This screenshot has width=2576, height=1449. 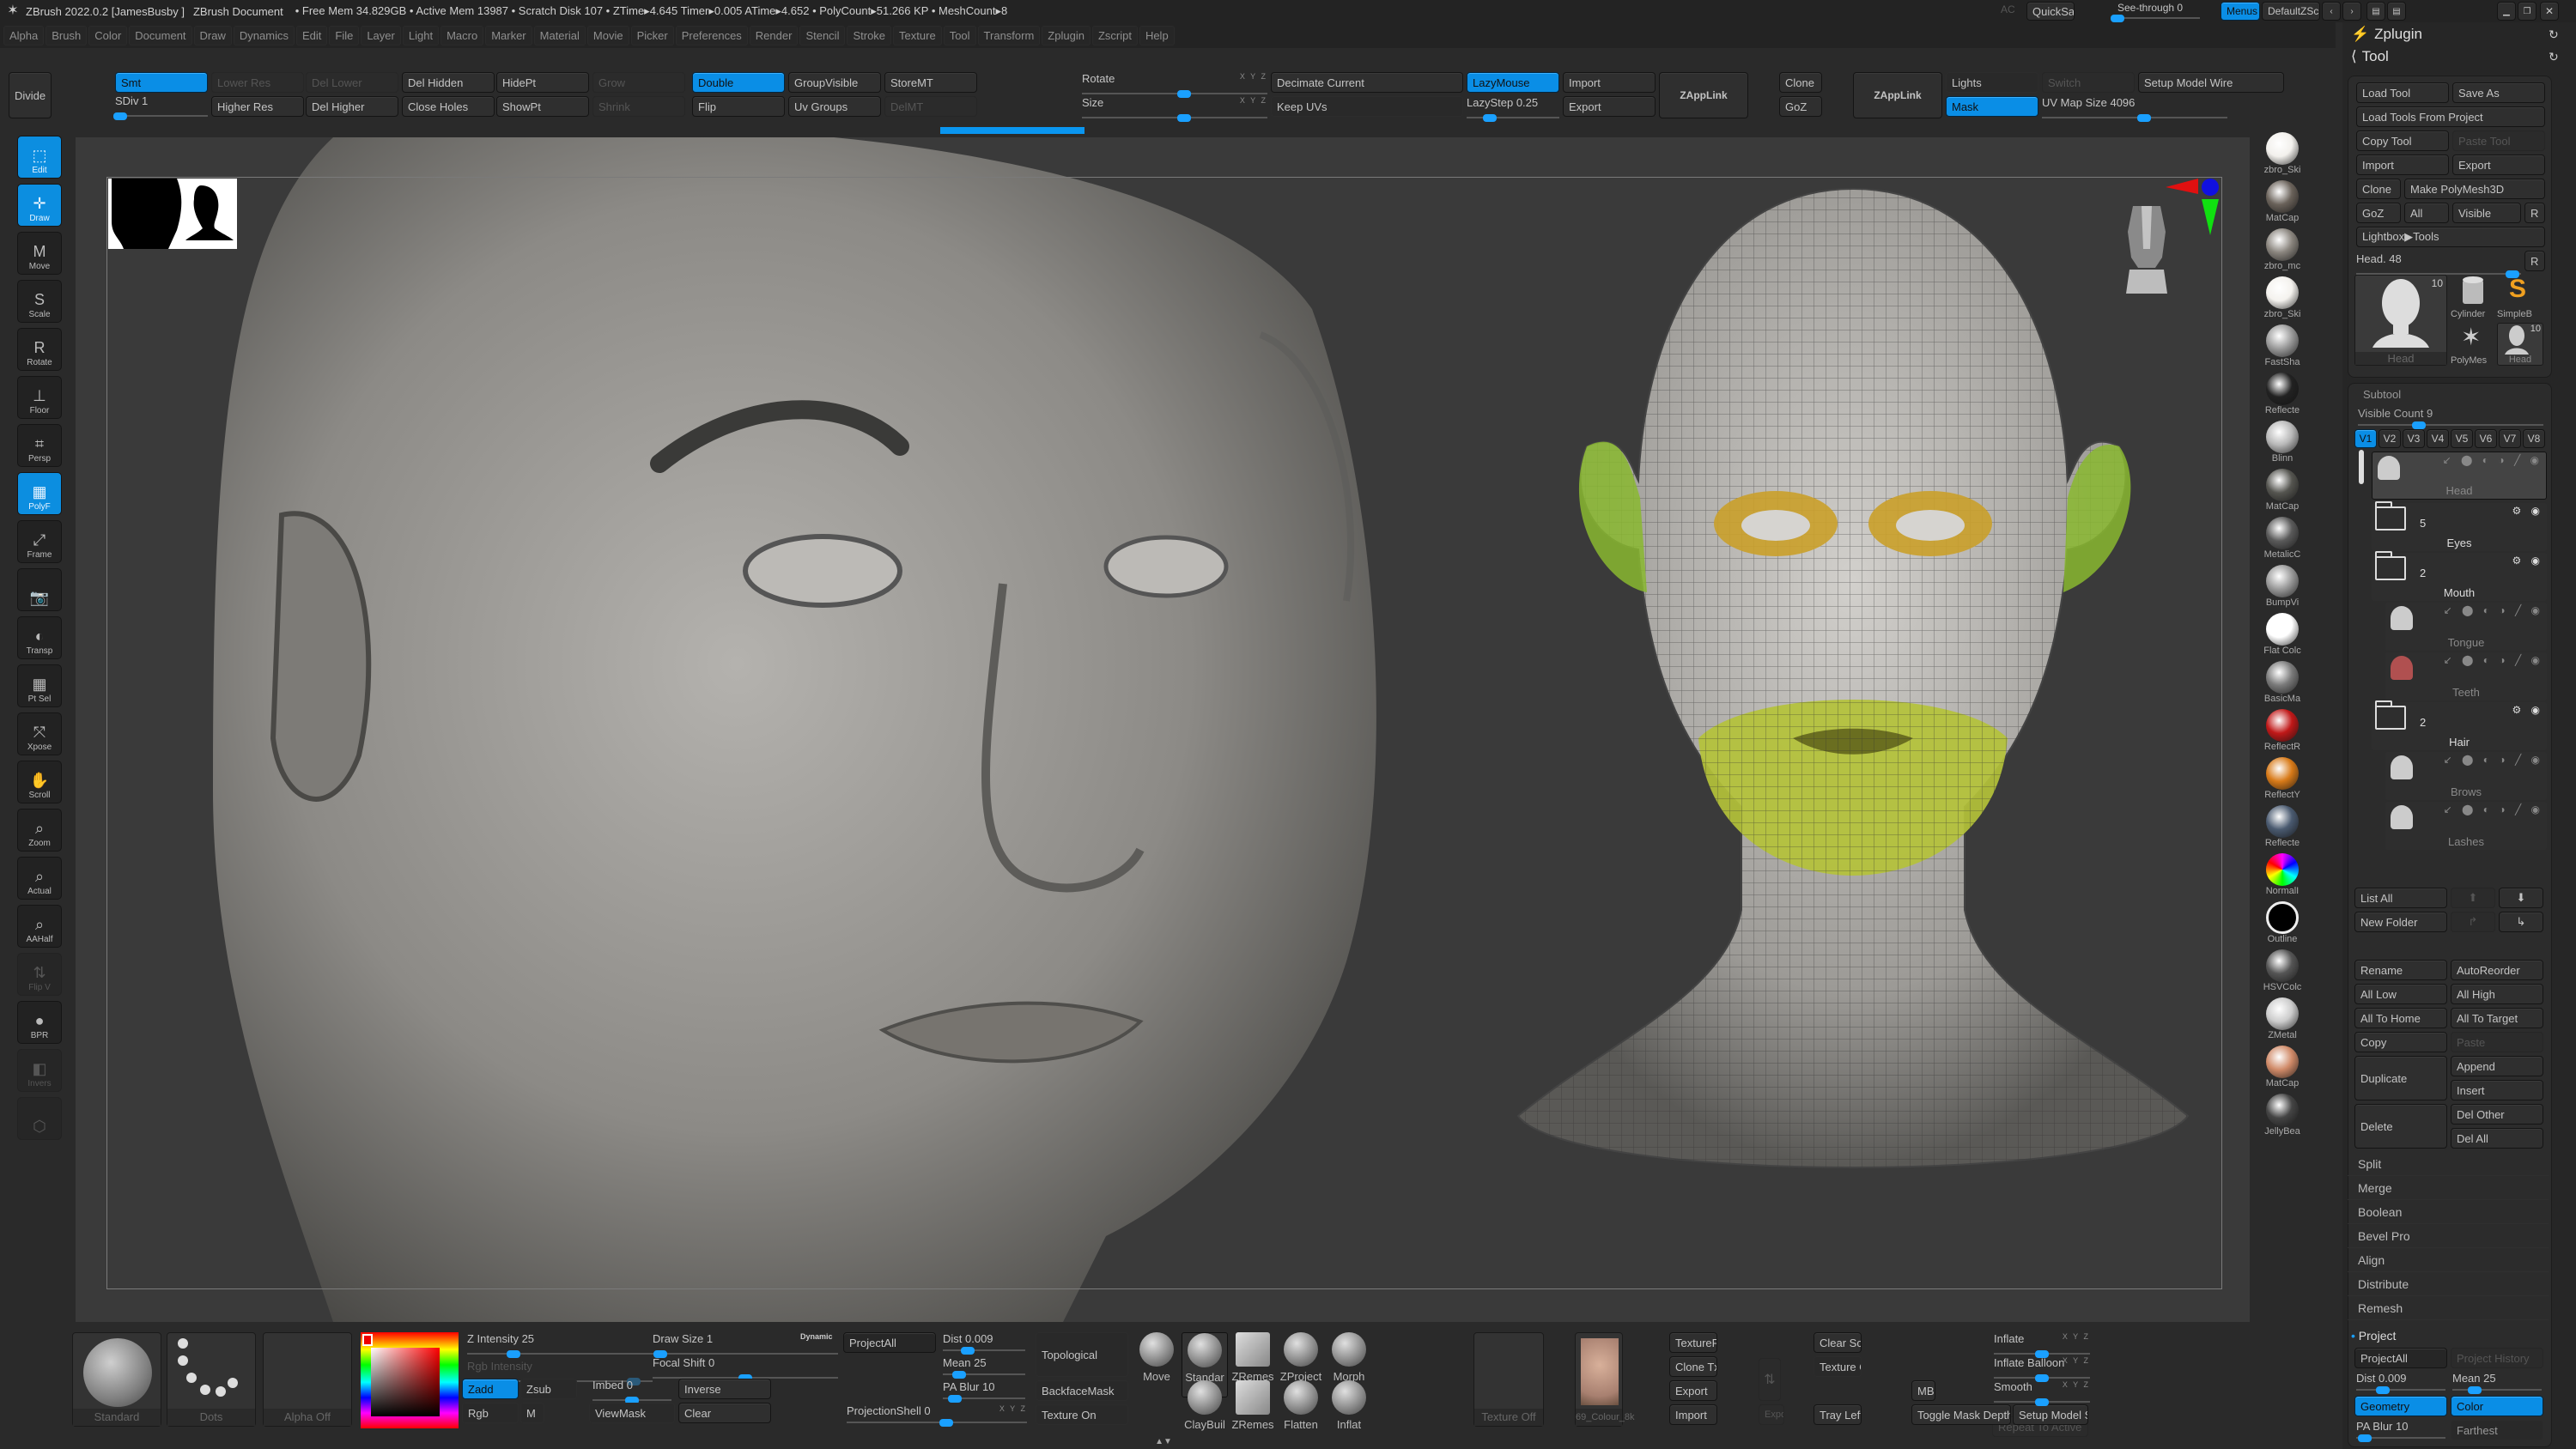 I want to click on project-mean-slider: Mean 25, so click(x=2497, y=1383).